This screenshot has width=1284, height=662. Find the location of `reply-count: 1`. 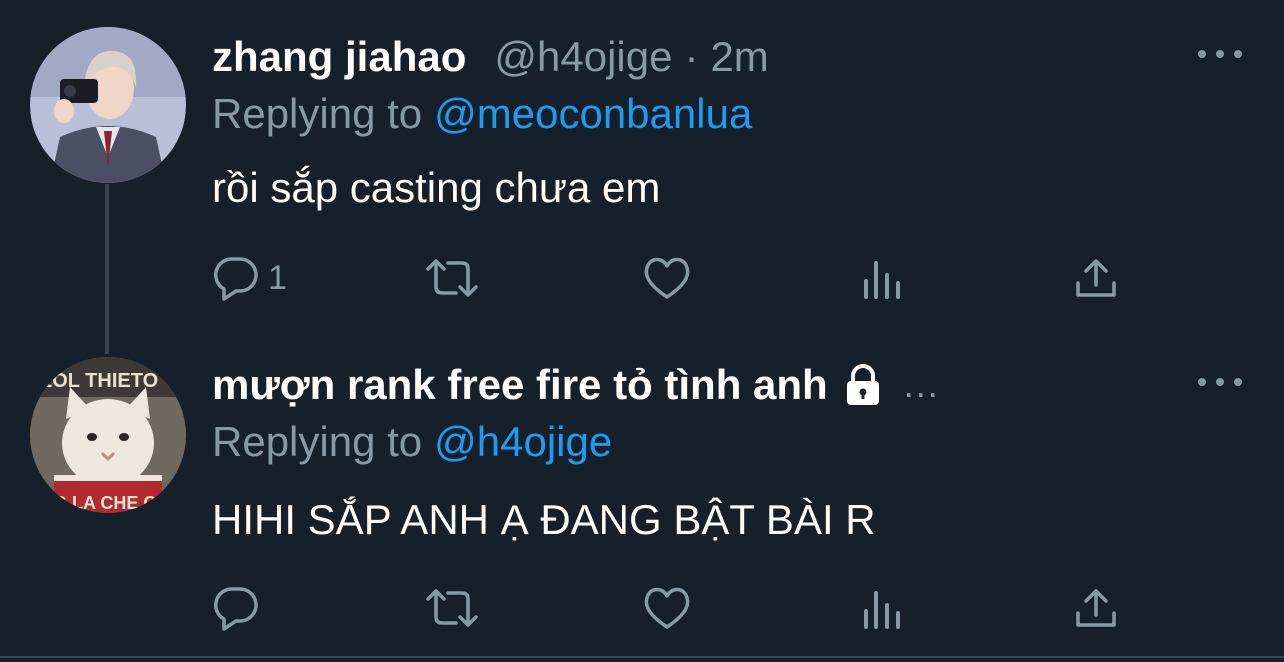

reply-count: 1 is located at coordinates (277, 277).